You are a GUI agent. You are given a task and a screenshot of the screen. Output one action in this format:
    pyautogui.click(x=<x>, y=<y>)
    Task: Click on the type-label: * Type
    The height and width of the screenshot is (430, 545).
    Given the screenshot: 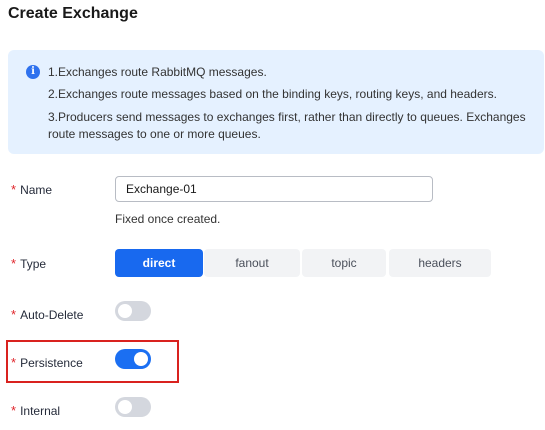 What is the action you would take?
    pyautogui.click(x=28, y=263)
    